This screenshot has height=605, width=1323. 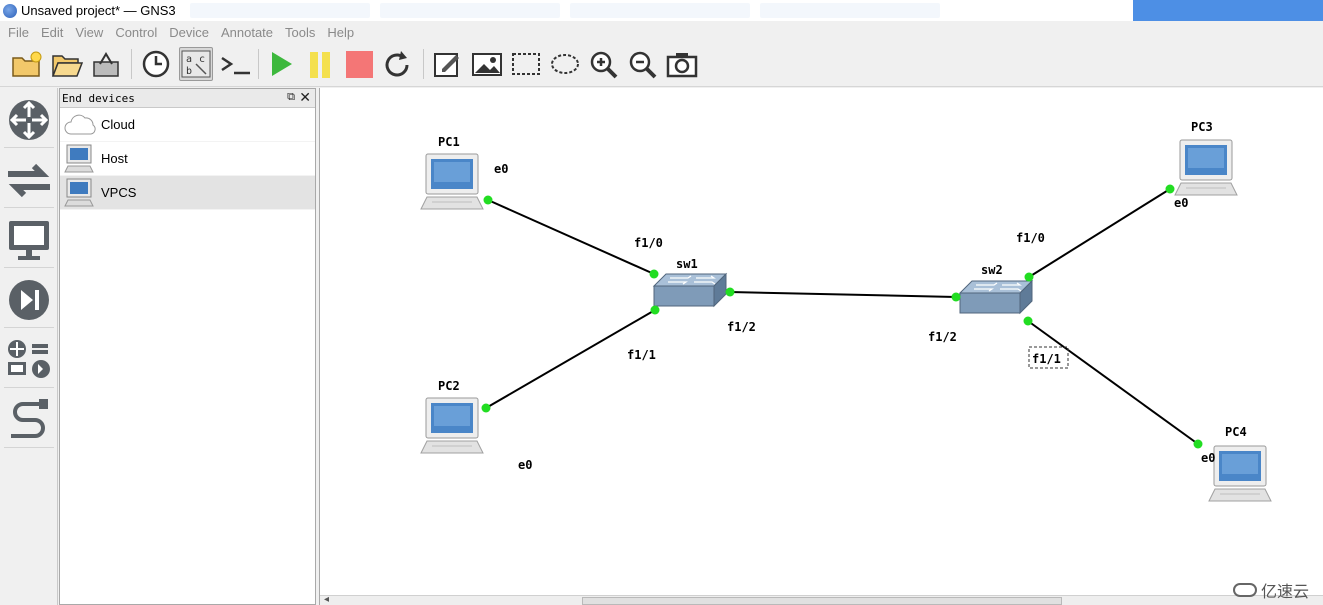 I want to click on draw-ellipse-button, so click(x=565, y=64).